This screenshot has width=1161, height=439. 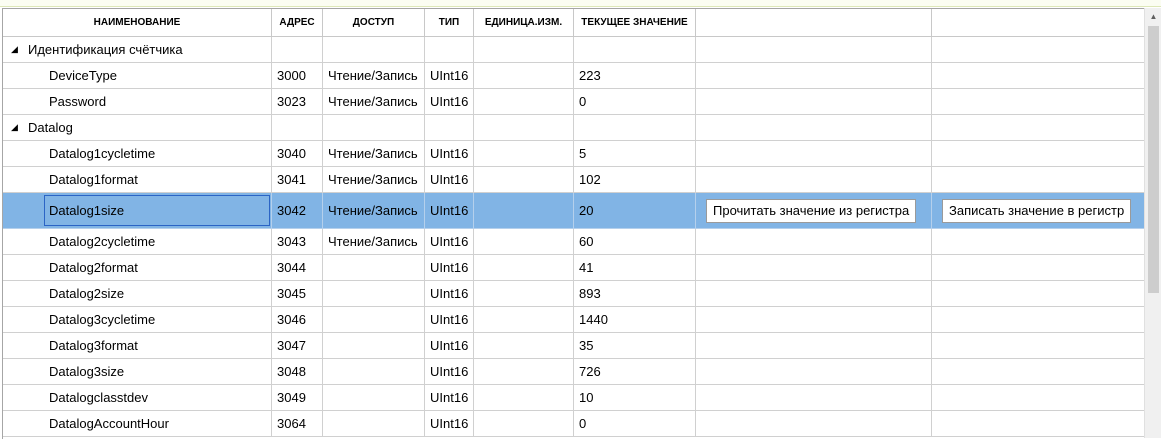 I want to click on table-row: Datalog2format 3044 UInt16 41, so click(x=574, y=268).